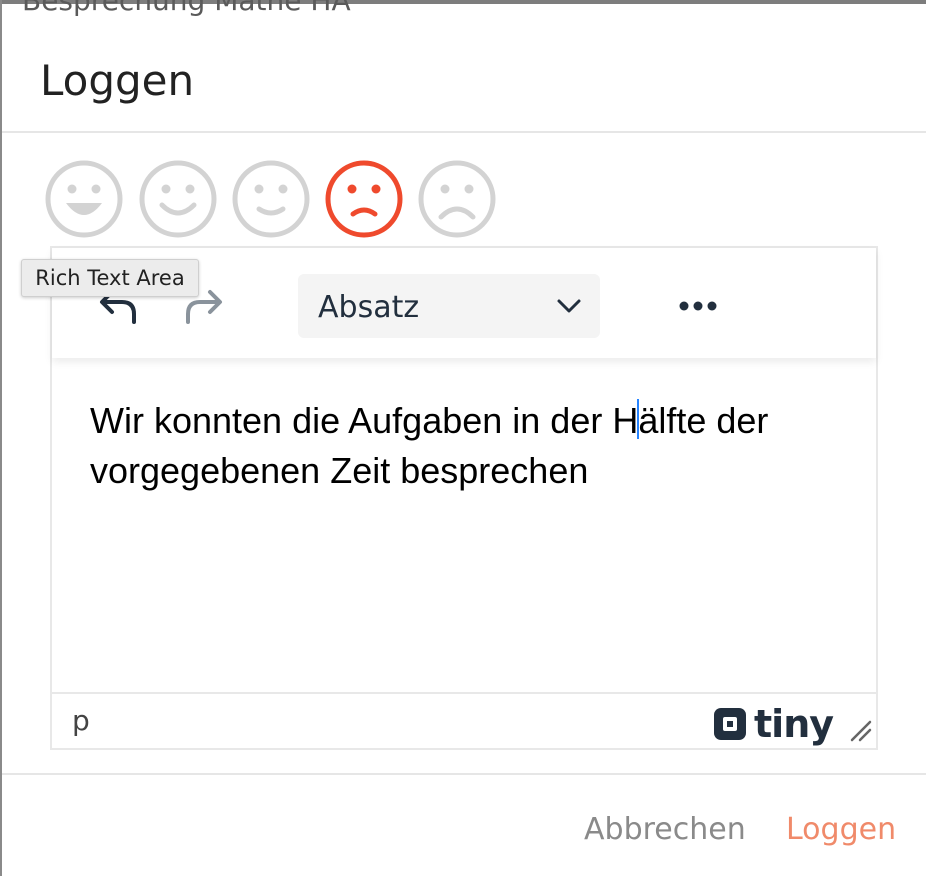 This screenshot has height=876, width=926. What do you see at coordinates (730, 724) in the screenshot?
I see `tiny-logo-icon` at bounding box center [730, 724].